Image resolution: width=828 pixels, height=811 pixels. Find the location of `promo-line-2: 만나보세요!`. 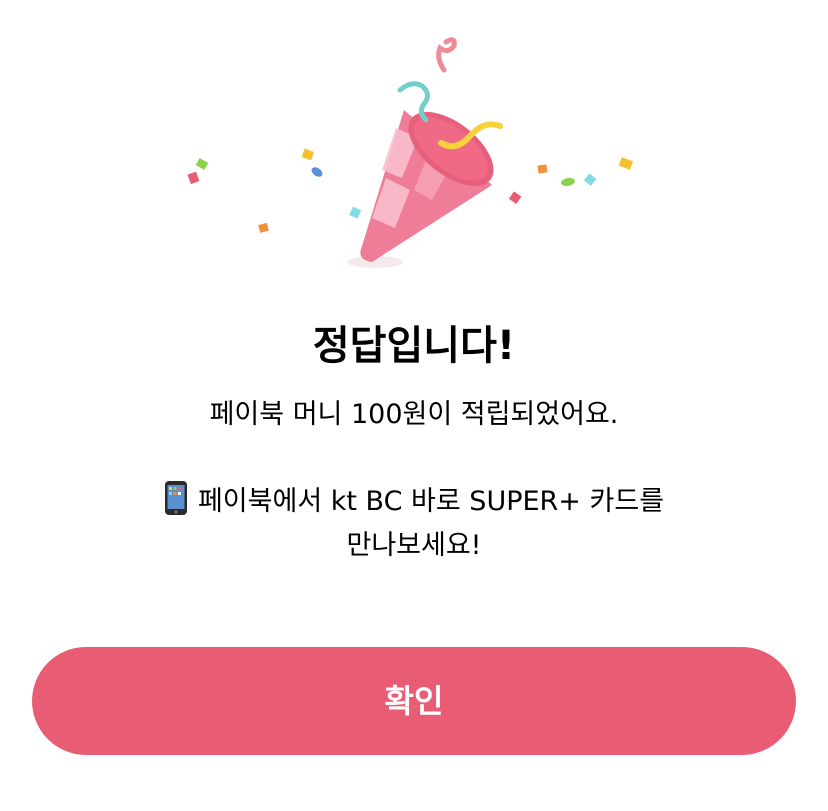

promo-line-2: 만나보세요! is located at coordinates (414, 545).